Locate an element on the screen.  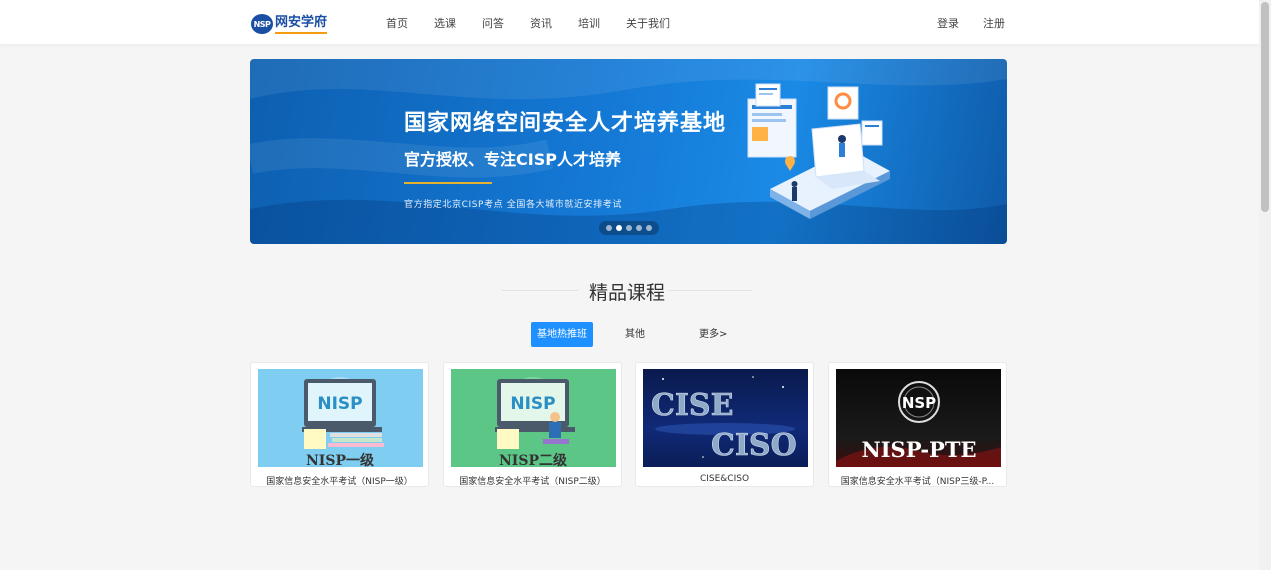
nav-qa: 问答 is located at coordinates (493, 23).